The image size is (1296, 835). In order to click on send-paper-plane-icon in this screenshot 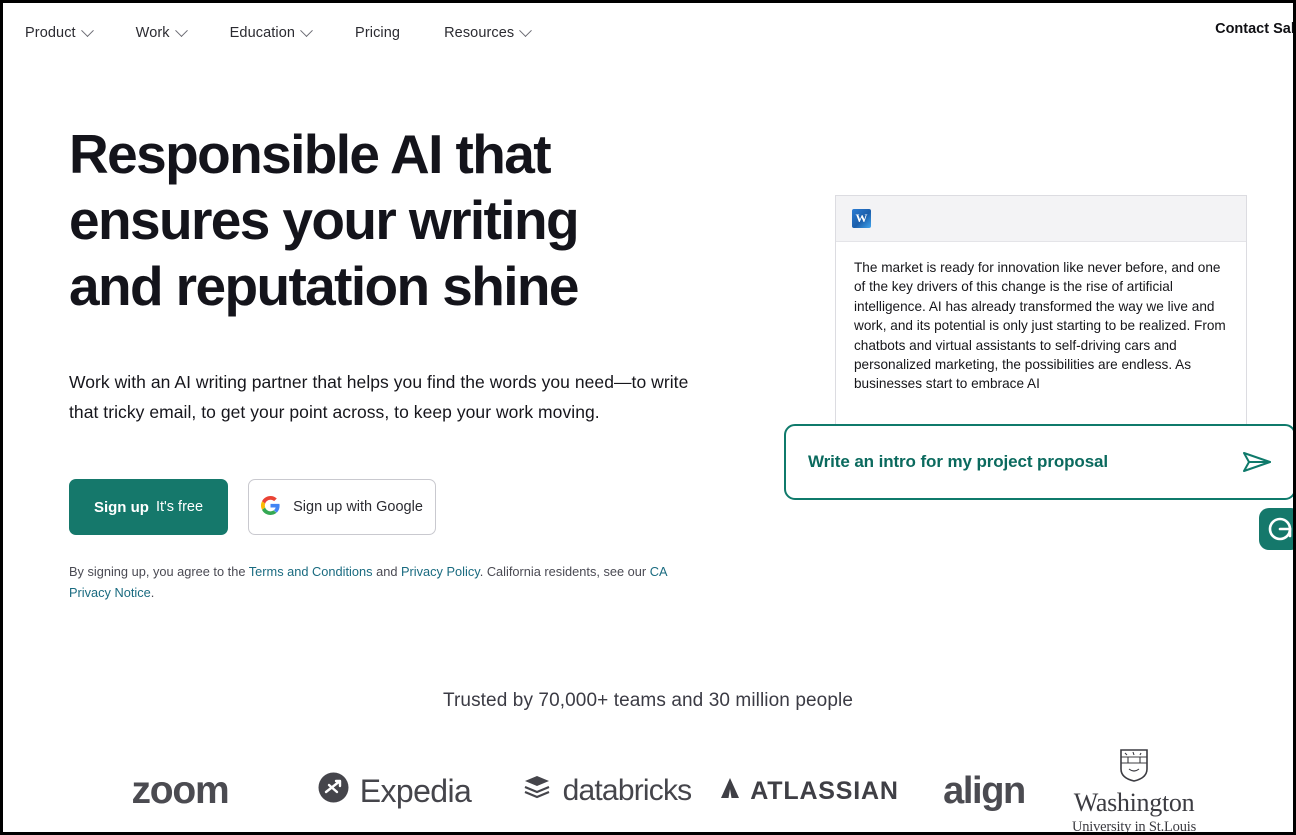, I will do `click(1257, 462)`.